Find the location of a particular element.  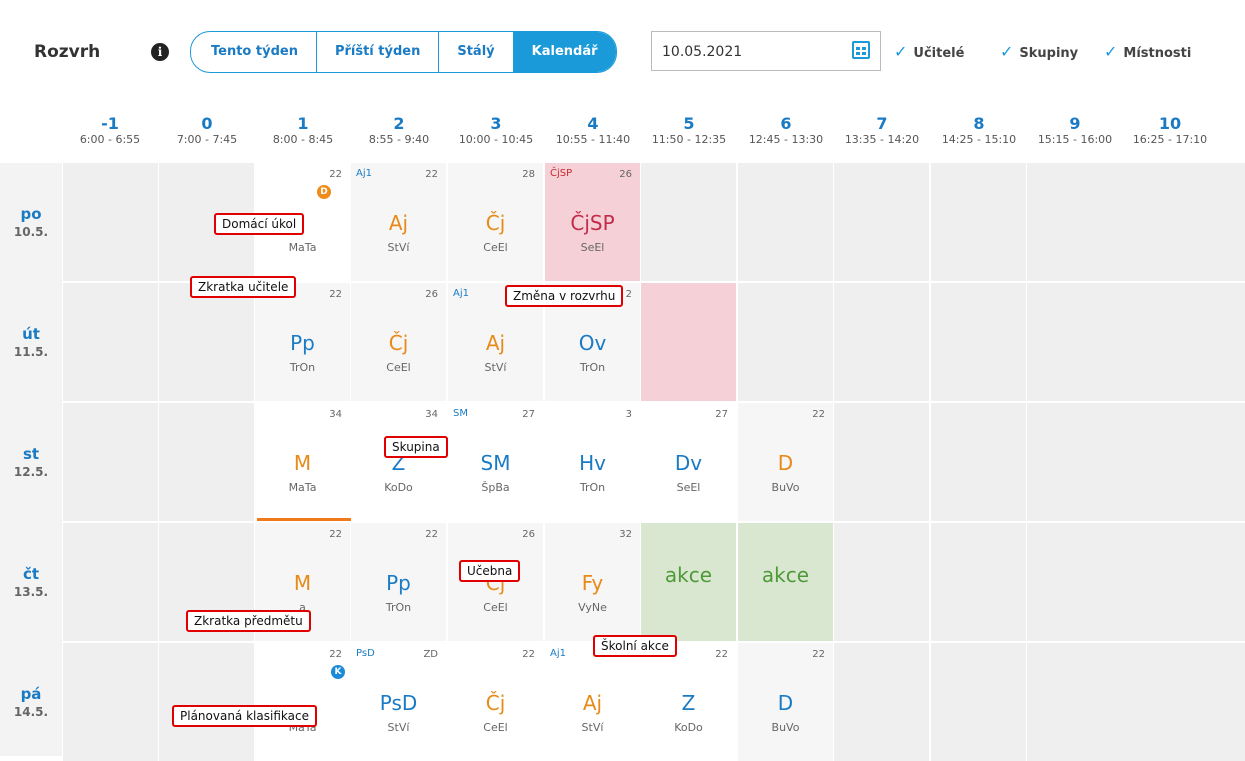

tab-this-week: Tento týden is located at coordinates (253, 52).